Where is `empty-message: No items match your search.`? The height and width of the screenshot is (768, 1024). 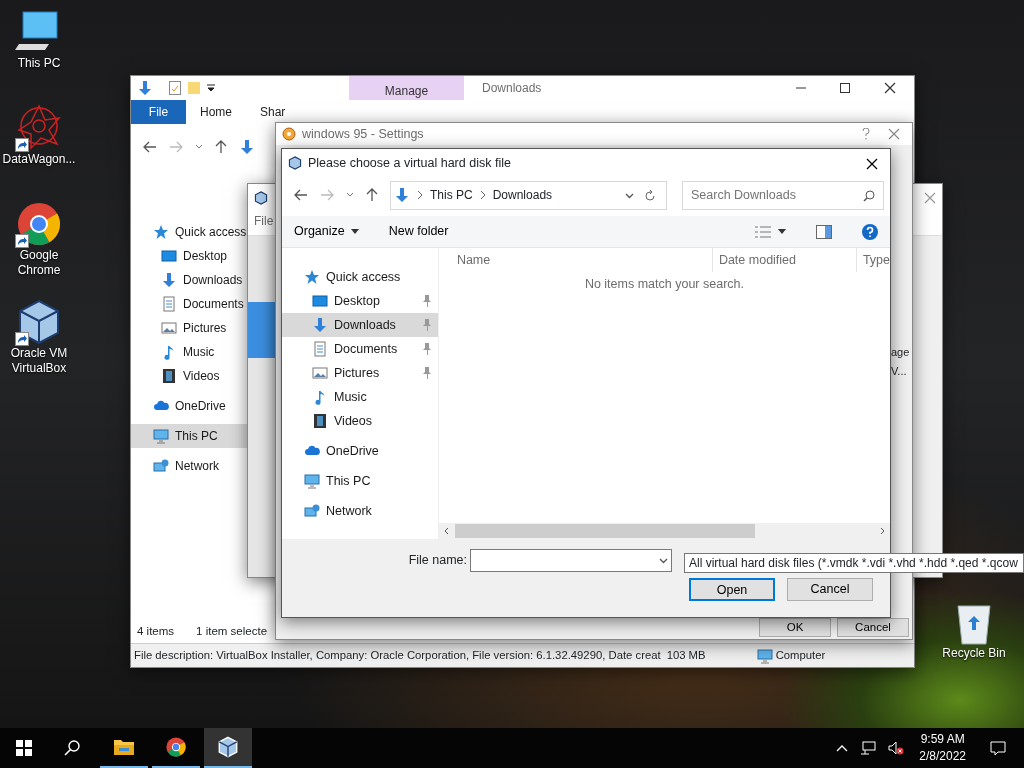
empty-message: No items match your search. is located at coordinates (664, 284).